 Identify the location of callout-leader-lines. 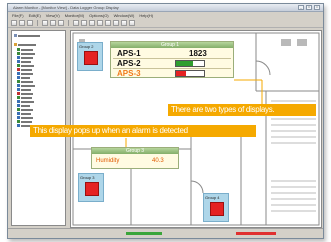
(194, 113).